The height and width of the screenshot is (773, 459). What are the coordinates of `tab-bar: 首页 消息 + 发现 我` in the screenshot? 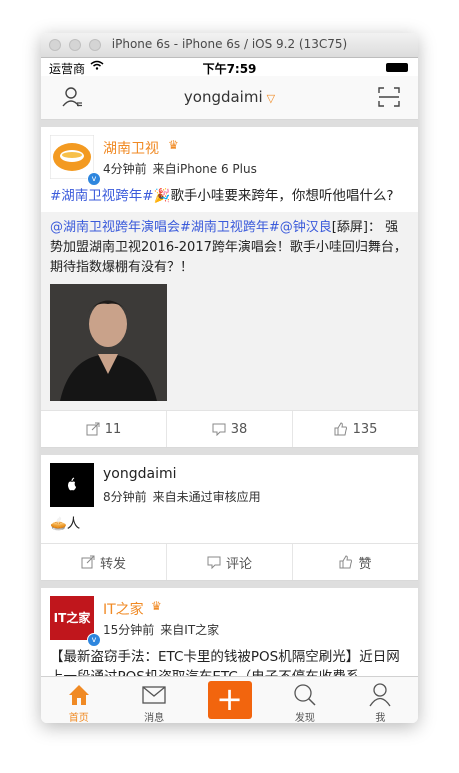 It's located at (229, 699).